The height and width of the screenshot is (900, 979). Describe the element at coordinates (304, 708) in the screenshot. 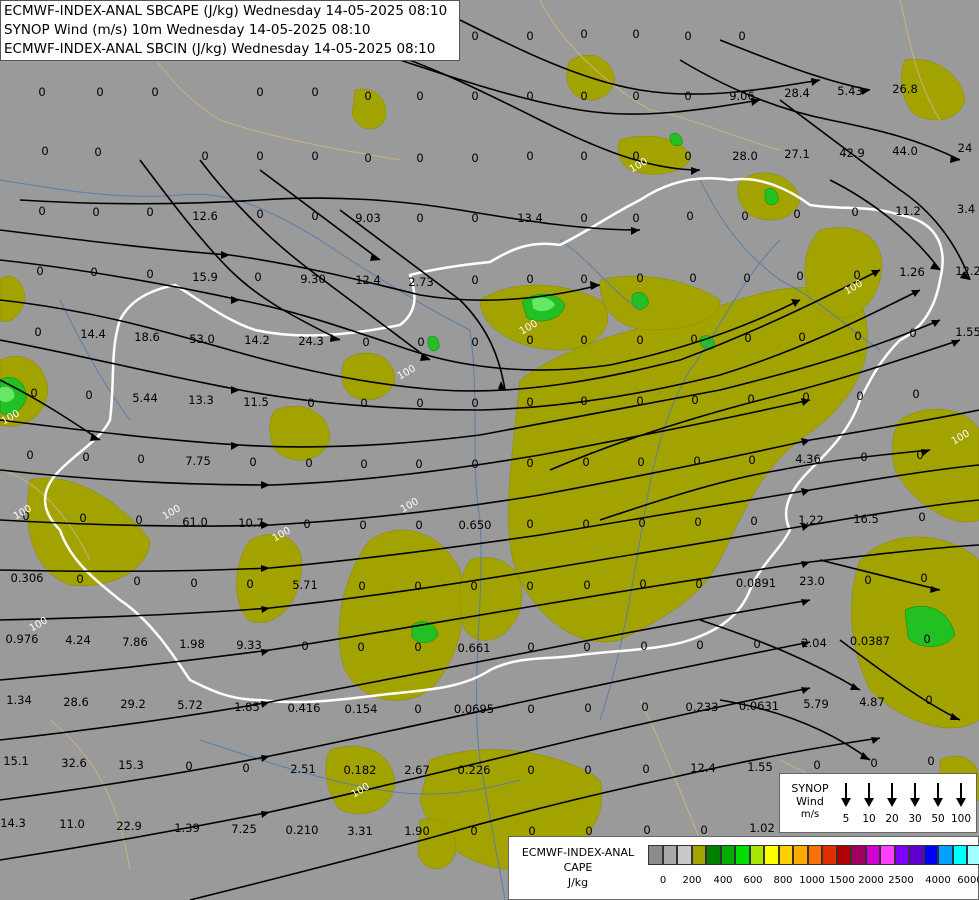

I see `value-label: 0.416` at that location.